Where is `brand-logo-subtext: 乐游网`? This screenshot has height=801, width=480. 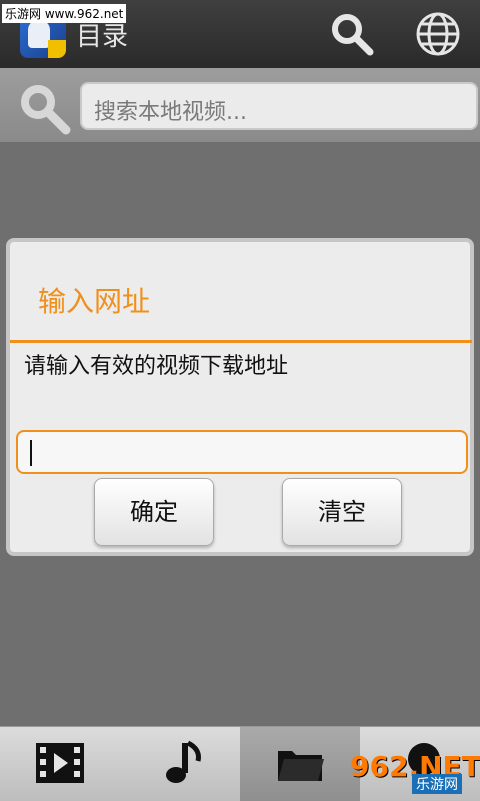
brand-logo-subtext: 乐游网 is located at coordinates (437, 784).